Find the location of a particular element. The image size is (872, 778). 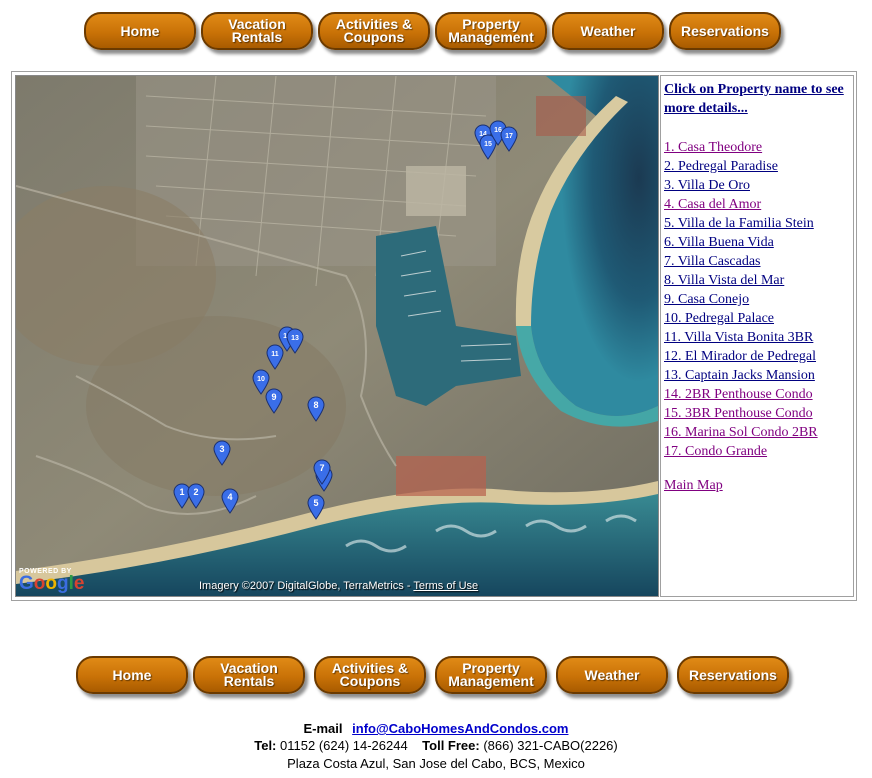

property-link: 12. El Mirador de Pedregal is located at coordinates (740, 356).